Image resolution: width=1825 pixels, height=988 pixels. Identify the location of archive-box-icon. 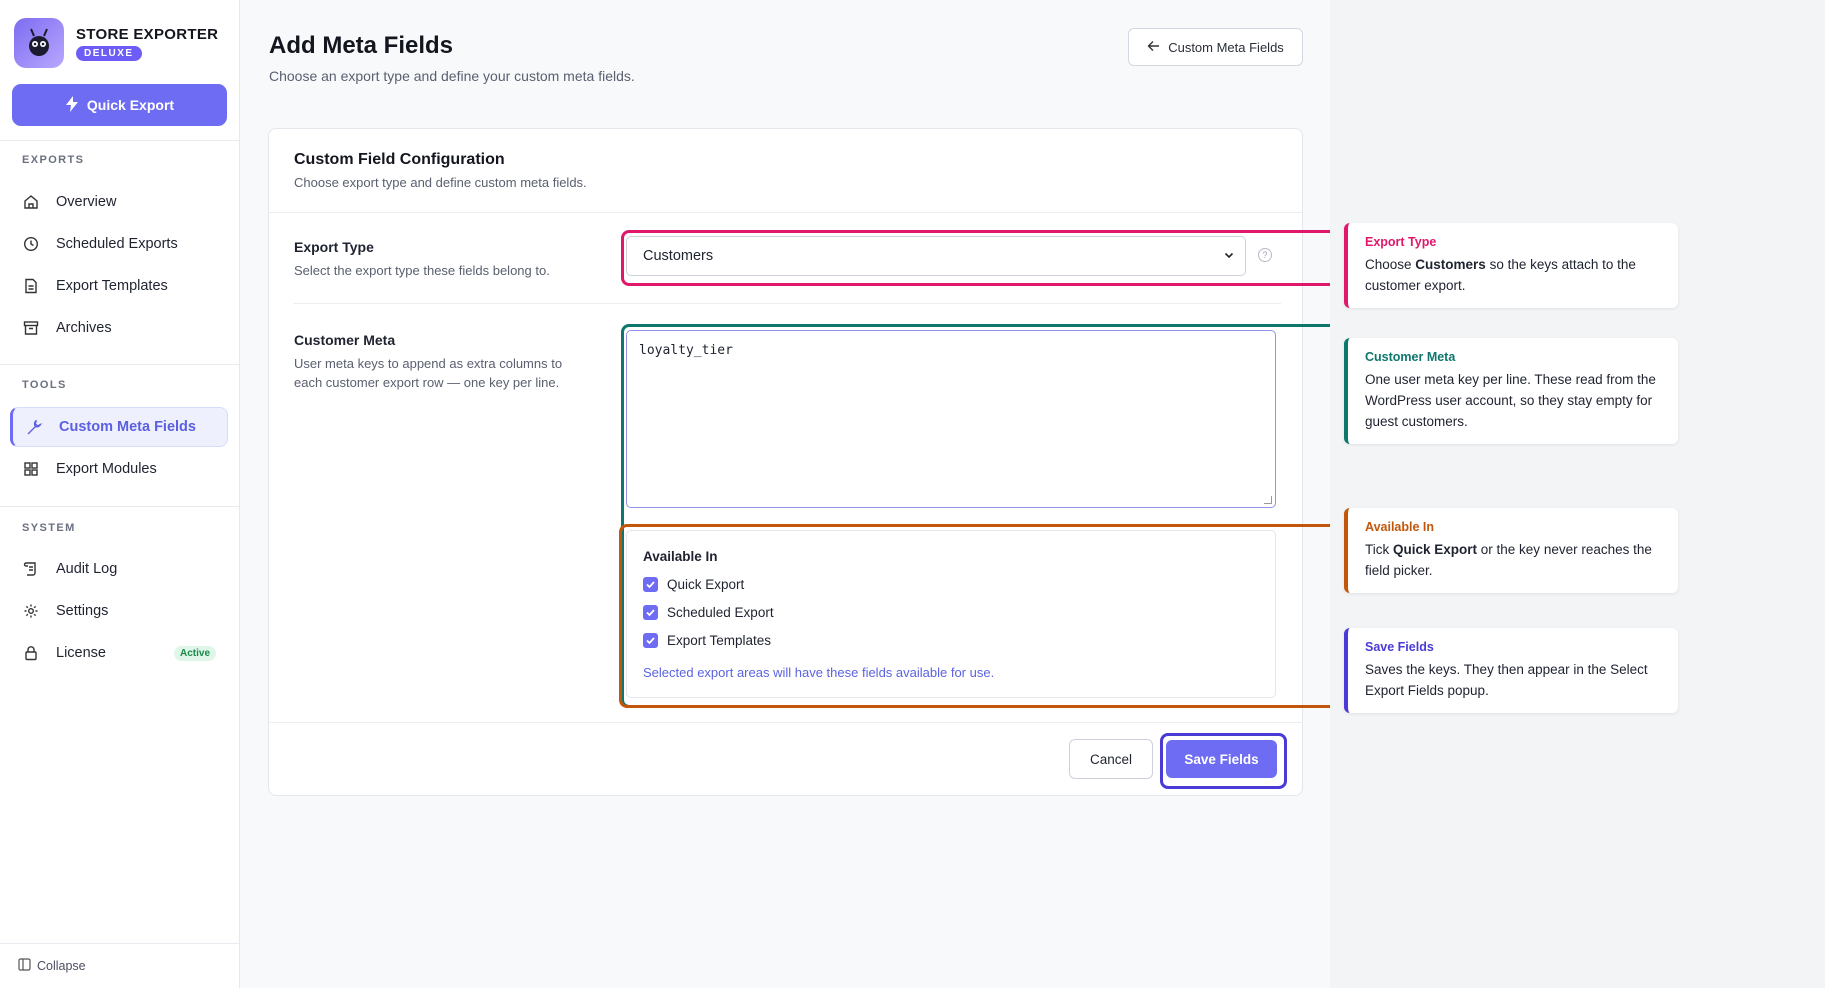
(31, 328).